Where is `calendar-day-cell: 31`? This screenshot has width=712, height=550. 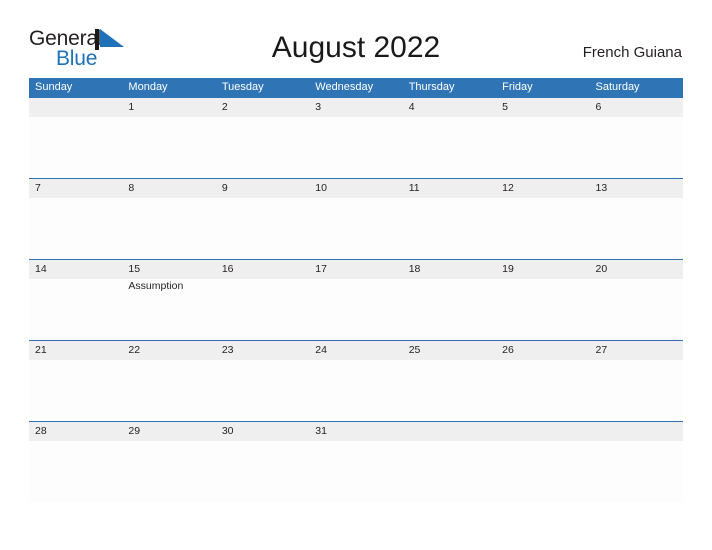 calendar-day-cell: 31 is located at coordinates (355, 462).